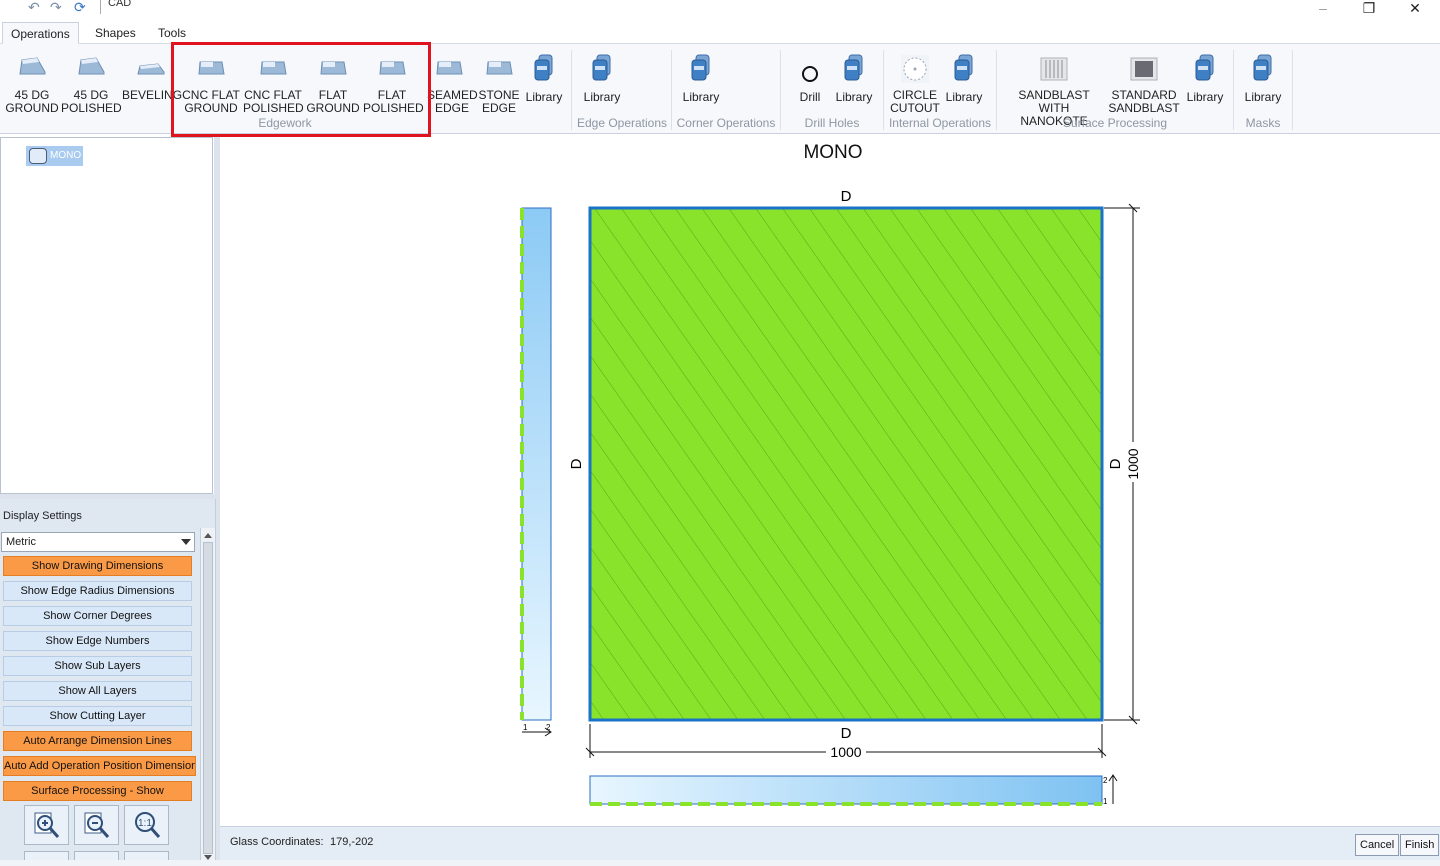 The width and height of the screenshot is (1440, 866). I want to click on close-button: ✕, so click(1415, 9).